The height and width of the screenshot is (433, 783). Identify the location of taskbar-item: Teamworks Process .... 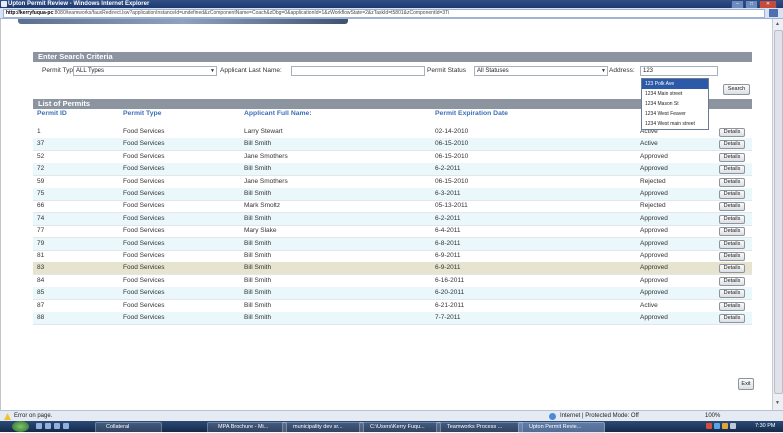
(479, 427).